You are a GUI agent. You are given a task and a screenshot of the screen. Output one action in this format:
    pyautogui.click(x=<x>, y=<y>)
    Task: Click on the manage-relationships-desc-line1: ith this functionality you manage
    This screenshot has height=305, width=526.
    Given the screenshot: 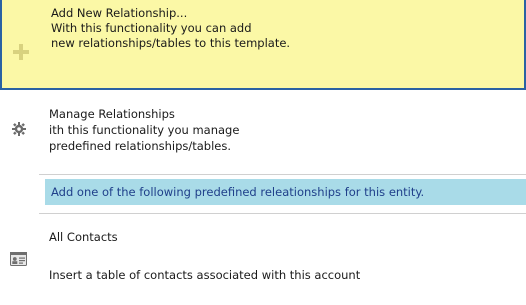 What is the action you would take?
    pyautogui.click(x=144, y=130)
    